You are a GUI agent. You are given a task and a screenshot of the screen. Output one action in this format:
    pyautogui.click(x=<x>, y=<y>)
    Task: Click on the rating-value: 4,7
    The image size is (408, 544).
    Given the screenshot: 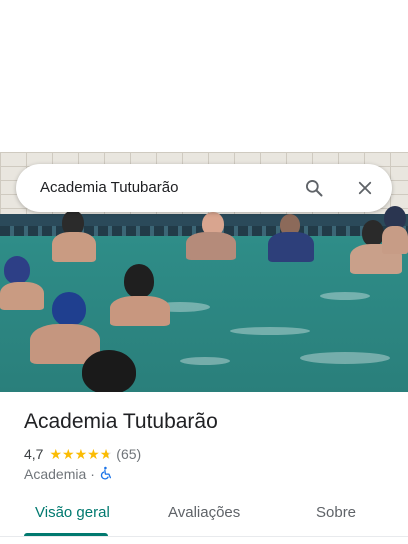 What is the action you would take?
    pyautogui.click(x=34, y=454)
    